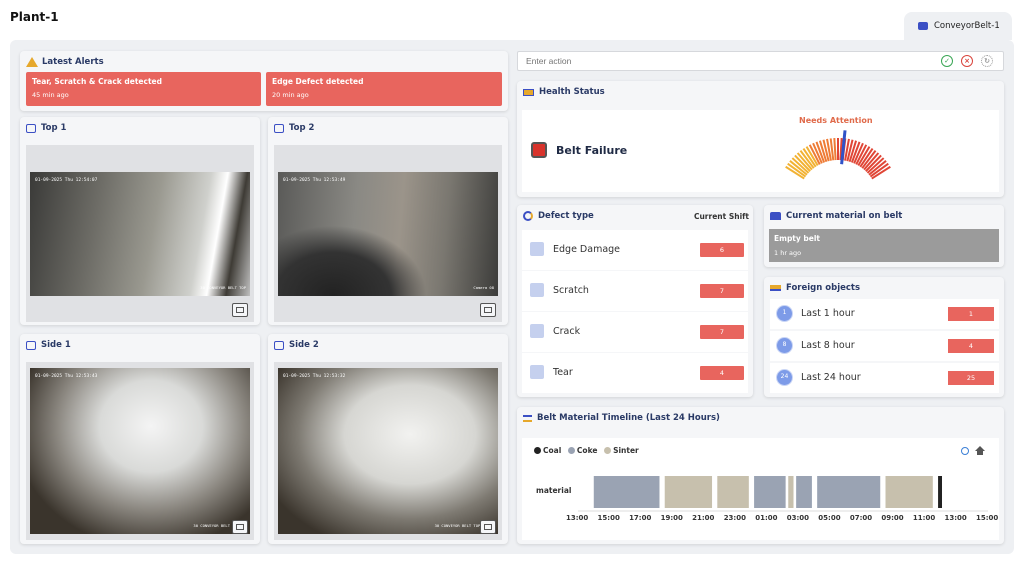 The image size is (1024, 562). What do you see at coordinates (884, 378) in the screenshot?
I see `foreign-row: 24 Last 24 hour 25` at bounding box center [884, 378].